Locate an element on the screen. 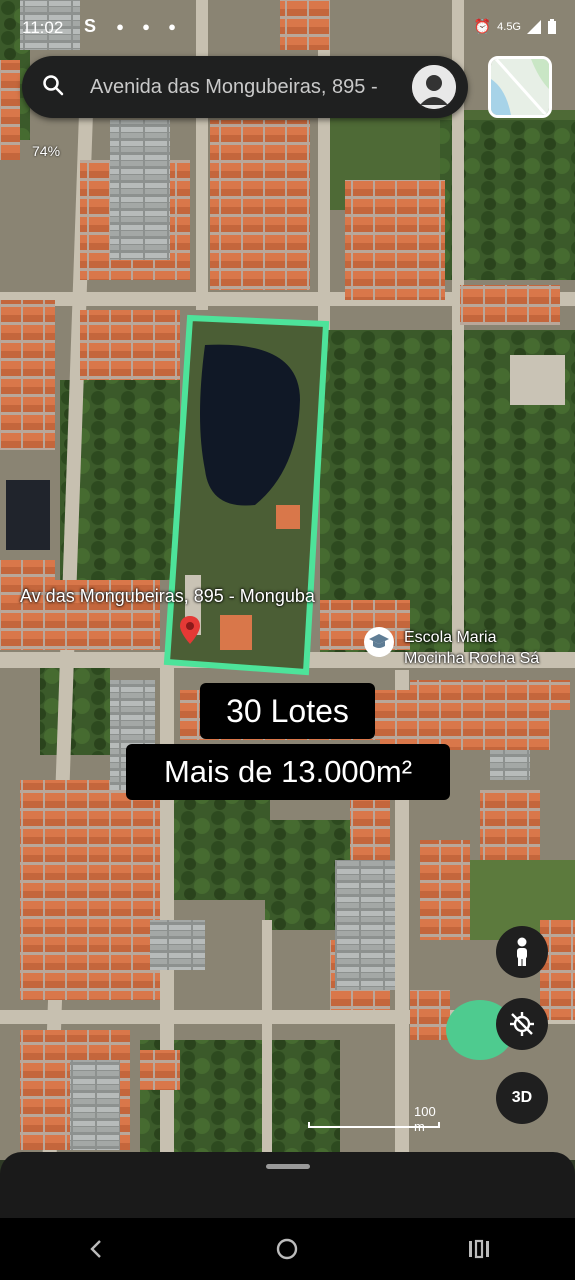 The image size is (575, 1280). search-bar: Avenida das Mongubeiras, 895 - is located at coordinates (245, 87).